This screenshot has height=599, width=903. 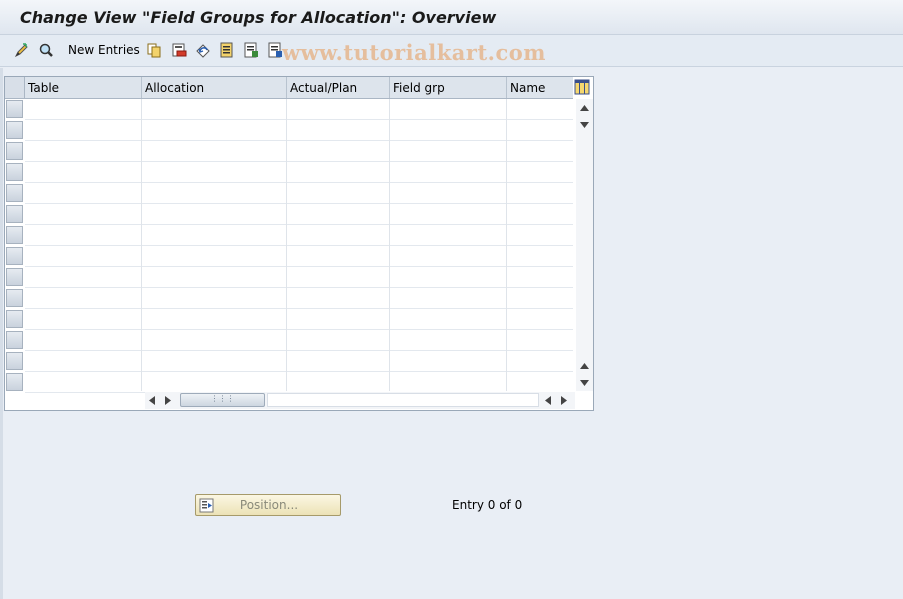 What do you see at coordinates (251, 50) in the screenshot?
I see `select-block-icon` at bounding box center [251, 50].